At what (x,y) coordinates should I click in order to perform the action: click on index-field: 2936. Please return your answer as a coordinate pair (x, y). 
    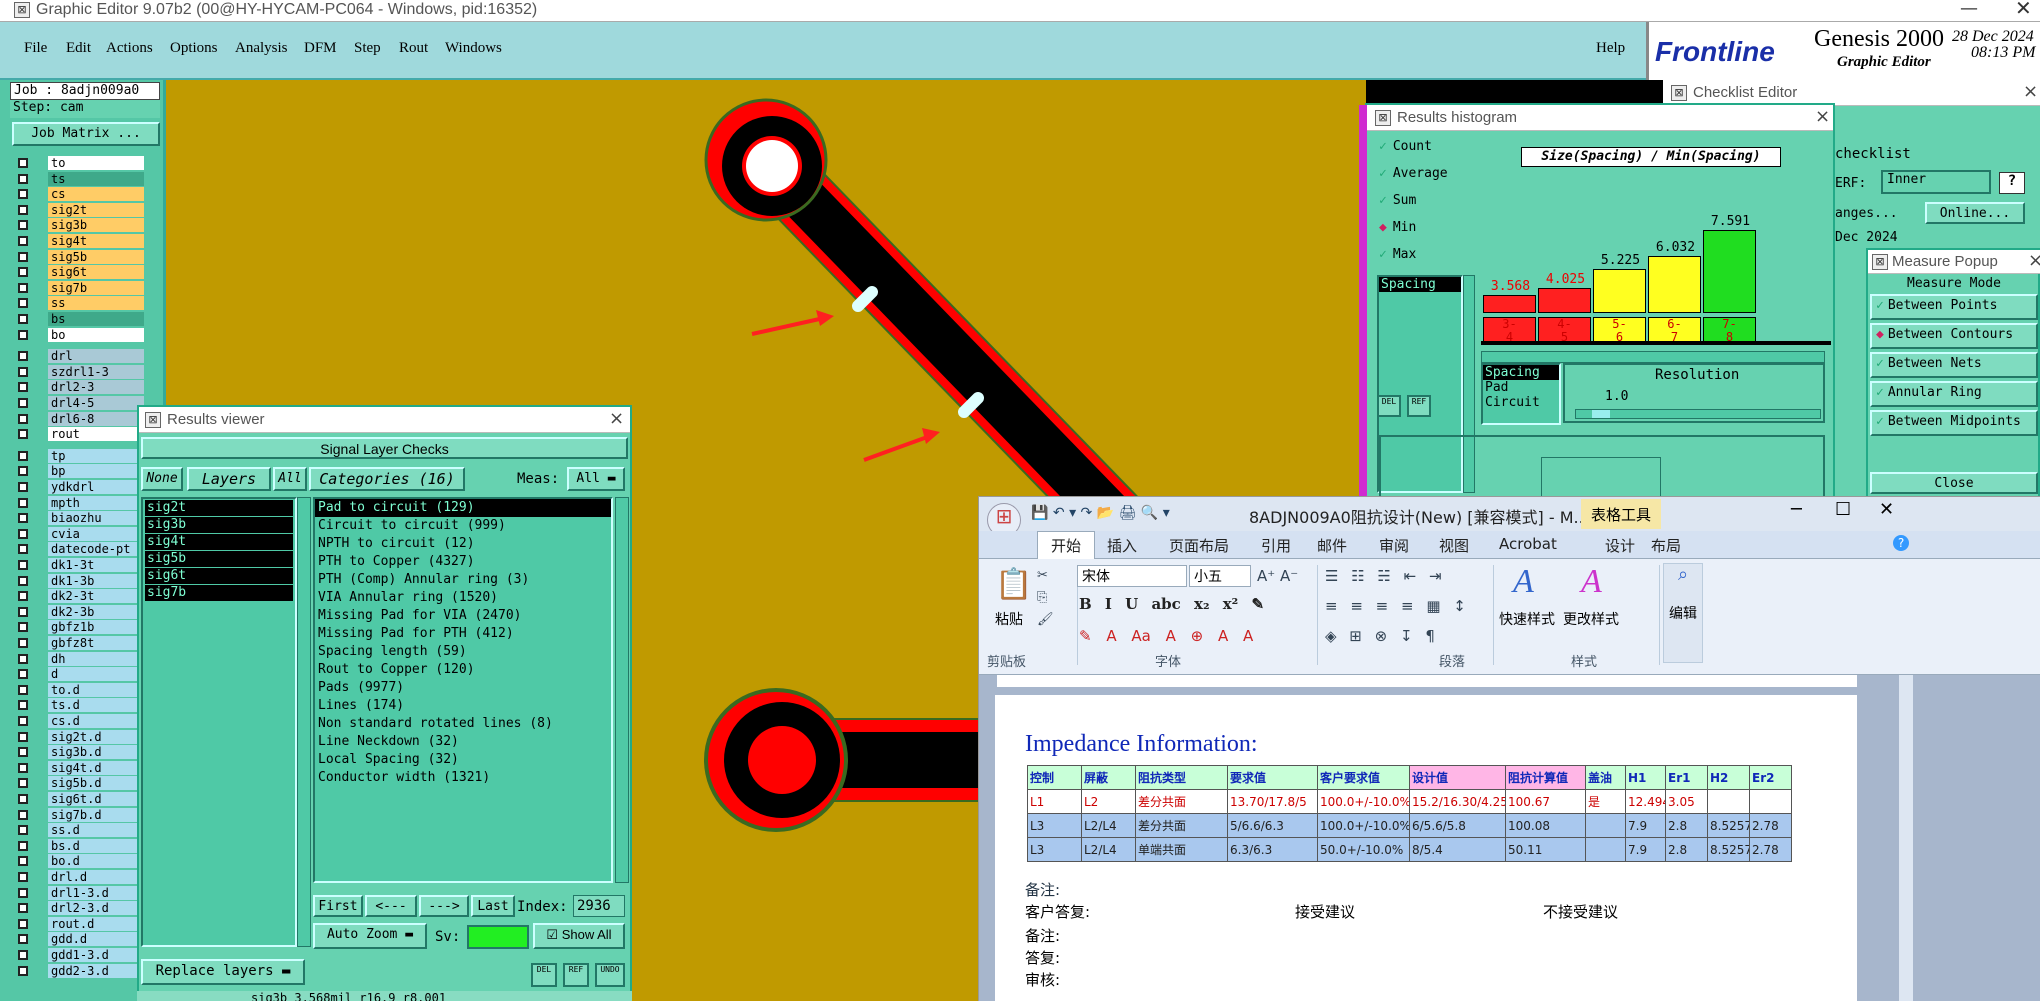
    Looking at the image, I should click on (599, 906).